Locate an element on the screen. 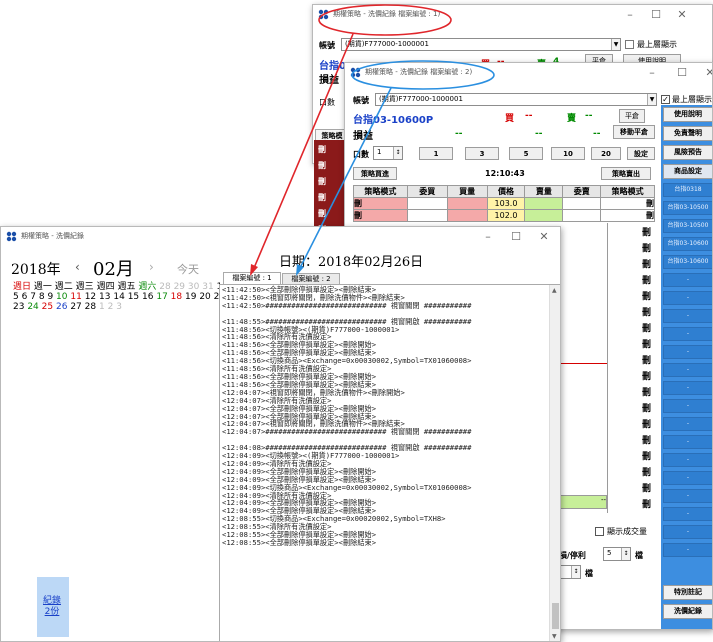 The width and height of the screenshot is (713, 642). tick-stepper: ↕ is located at coordinates (570, 572).